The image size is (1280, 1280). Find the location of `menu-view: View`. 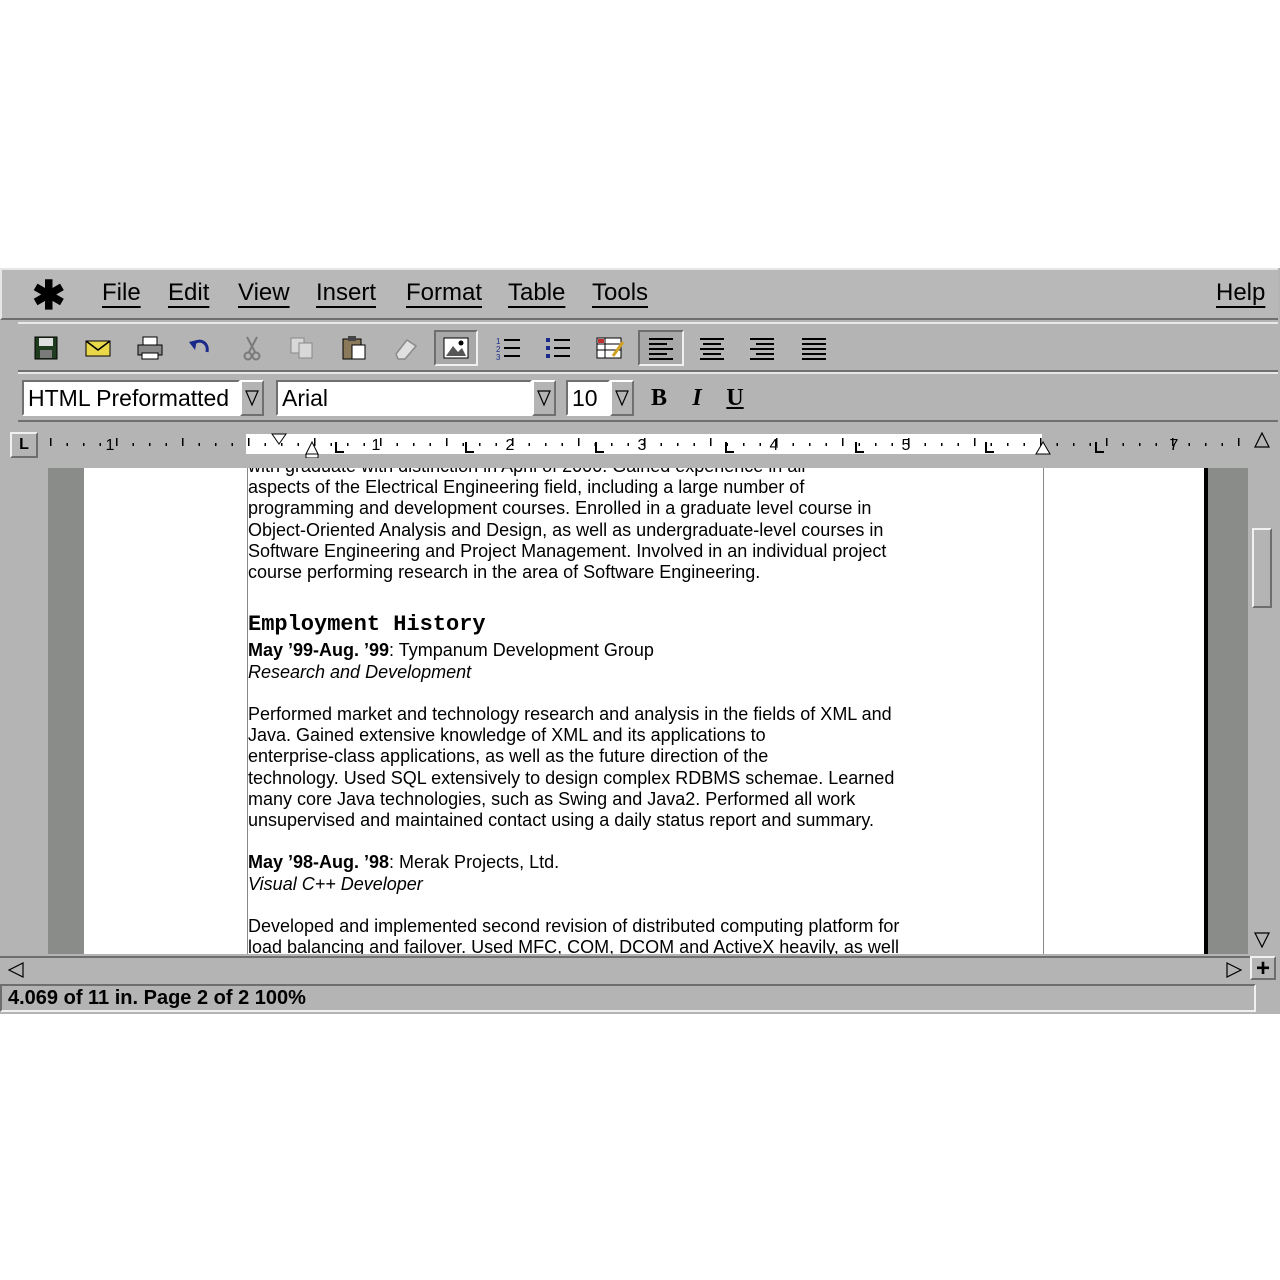

menu-view: View is located at coordinates (264, 293).